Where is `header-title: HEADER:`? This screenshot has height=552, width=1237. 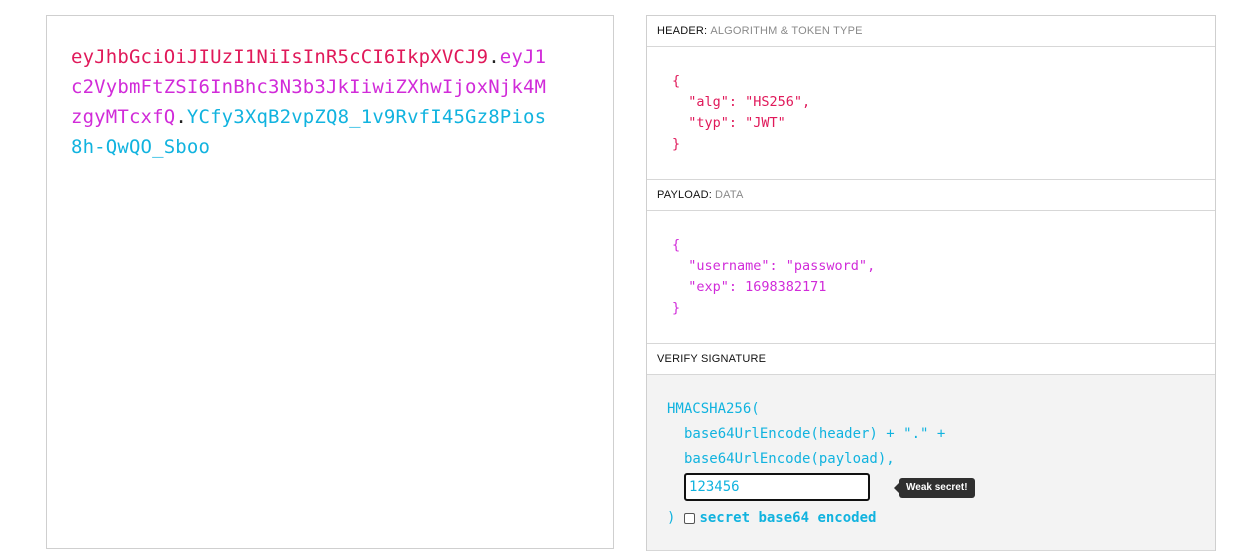
header-title: HEADER: is located at coordinates (682, 31).